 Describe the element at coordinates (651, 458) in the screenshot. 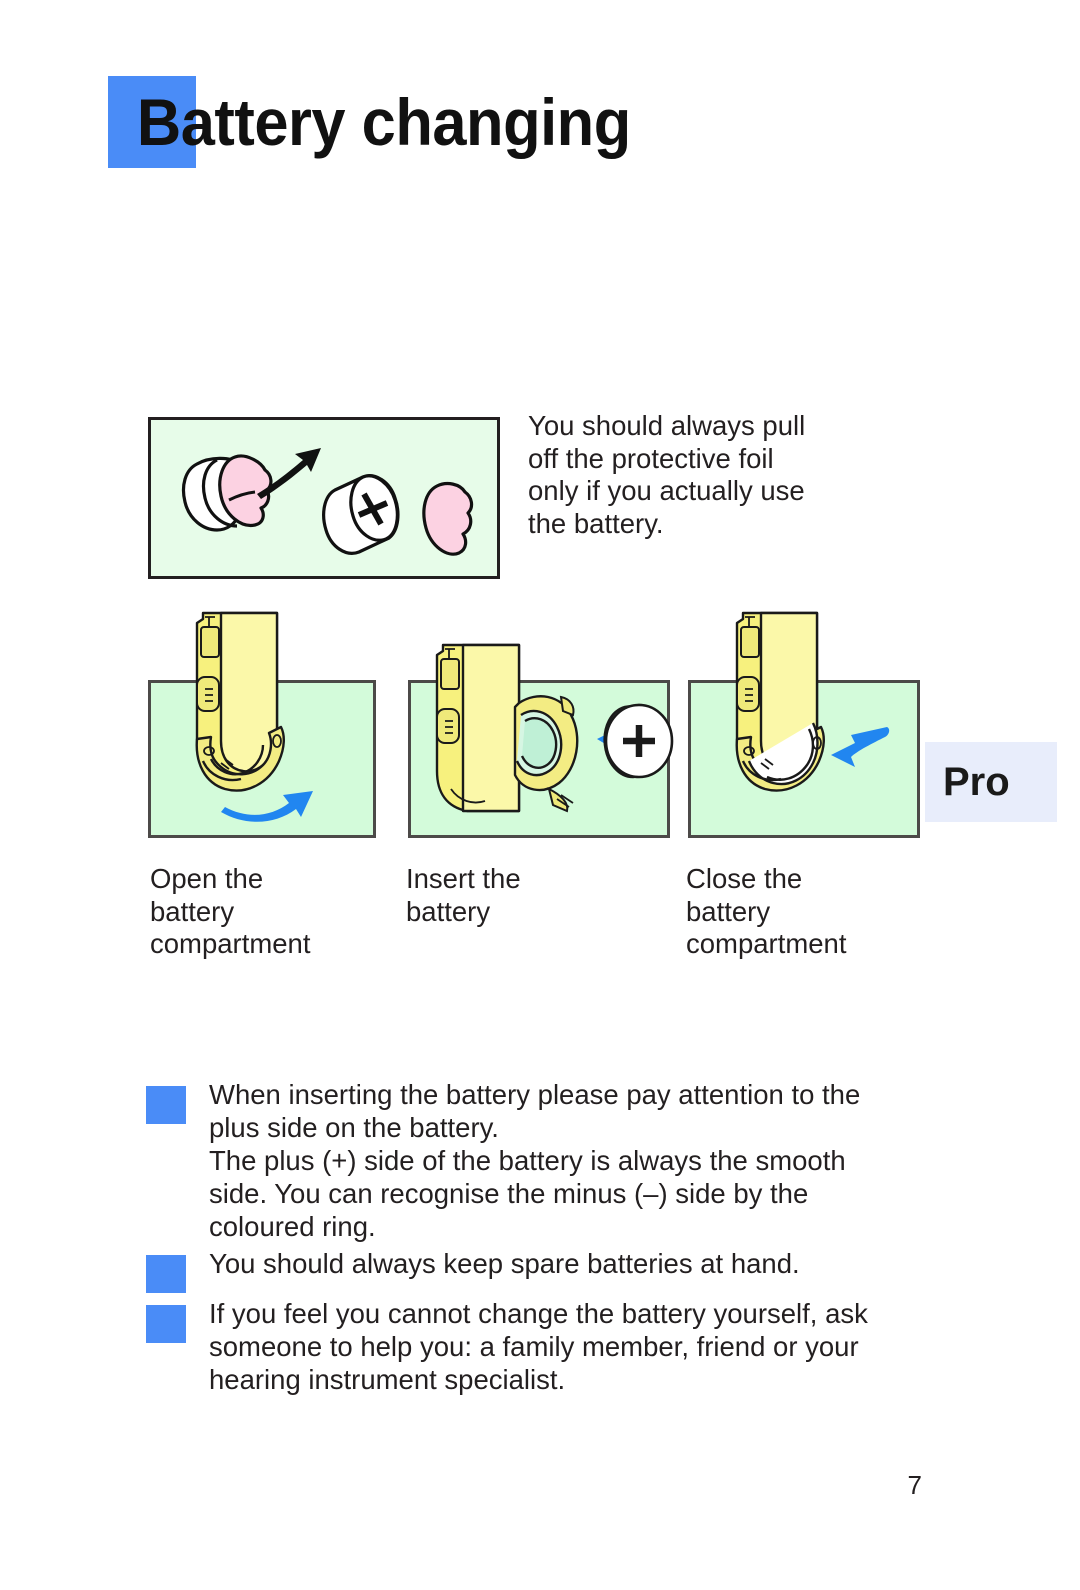

I see `foil-note-line: off the protective foil` at that location.